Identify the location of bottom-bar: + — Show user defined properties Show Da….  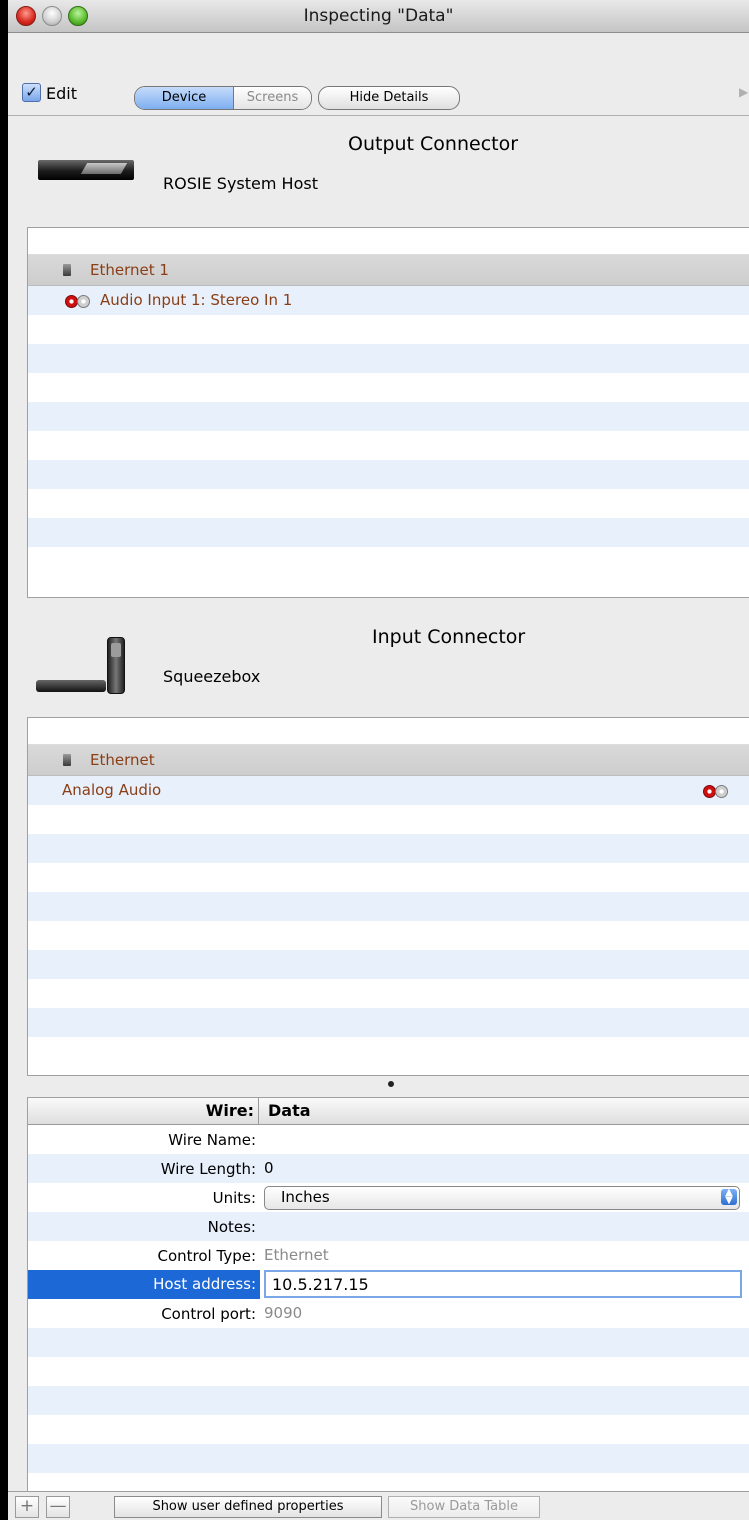
(378, 1505).